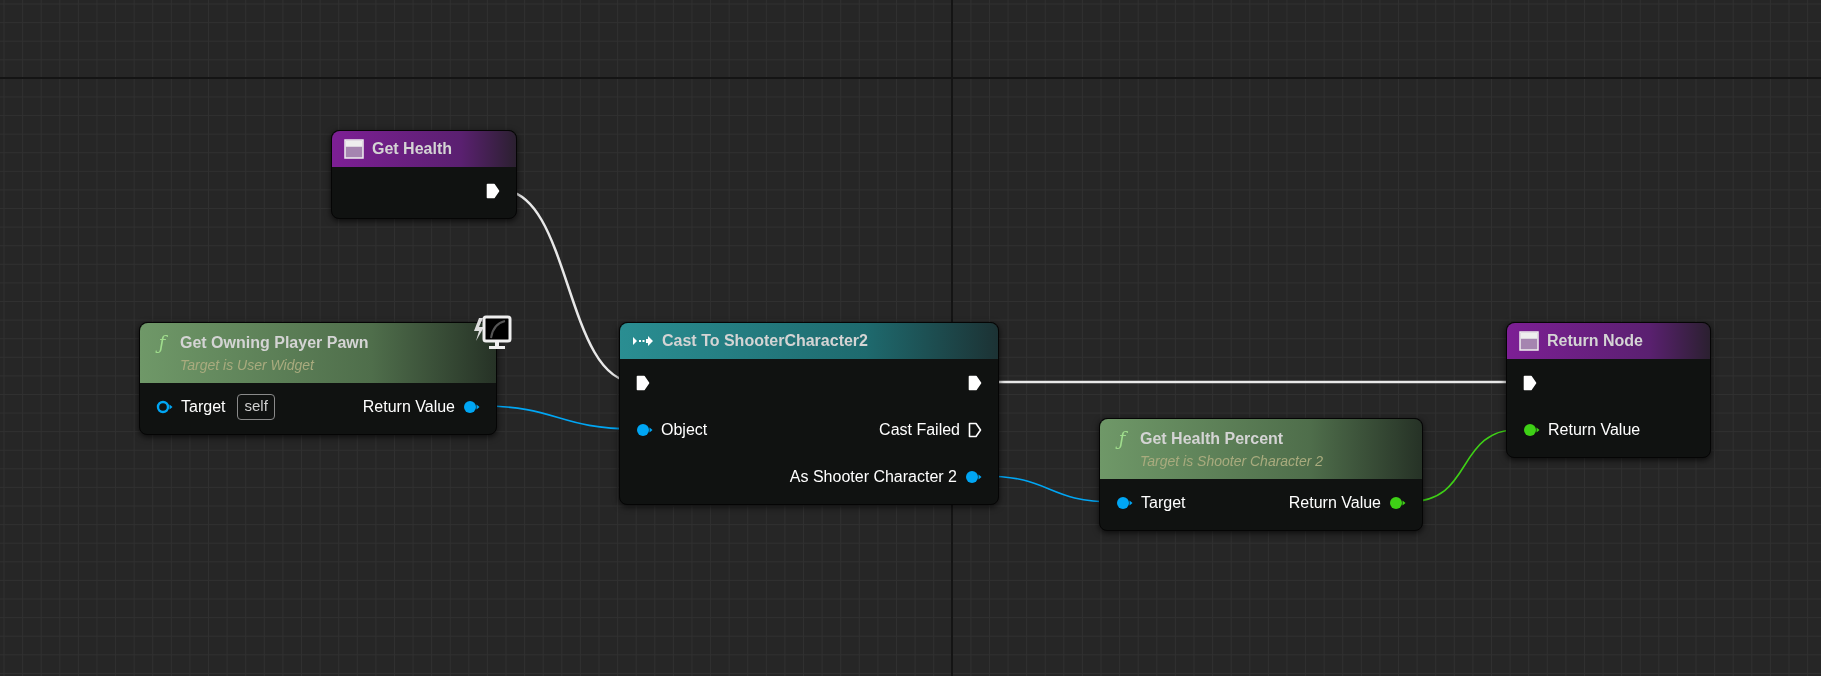  What do you see at coordinates (274, 342) in the screenshot?
I see `node-title: Get Owning Player Pawn` at bounding box center [274, 342].